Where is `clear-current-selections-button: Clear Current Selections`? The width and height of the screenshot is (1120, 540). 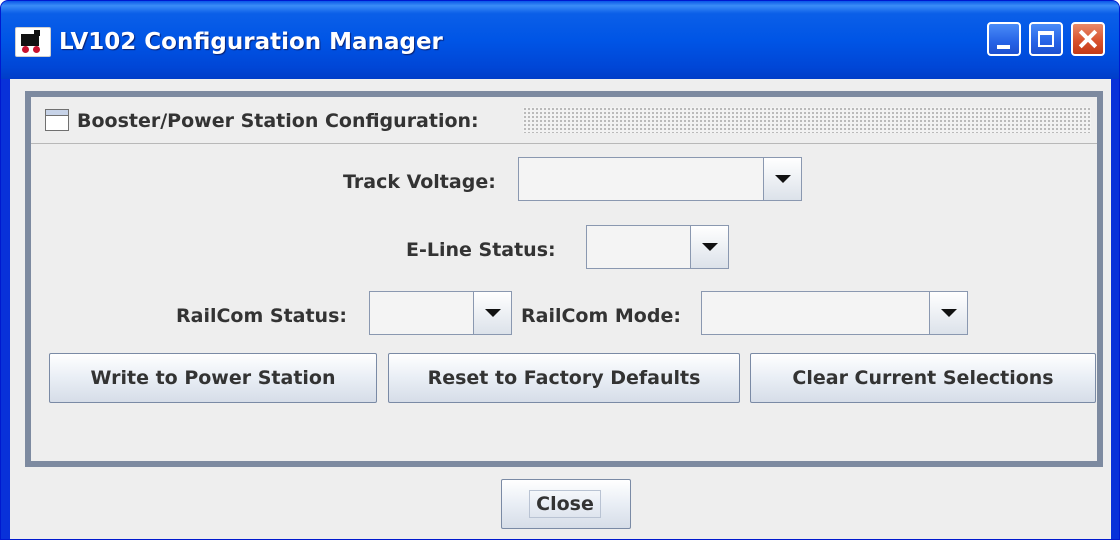 clear-current-selections-button: Clear Current Selections is located at coordinates (923, 378).